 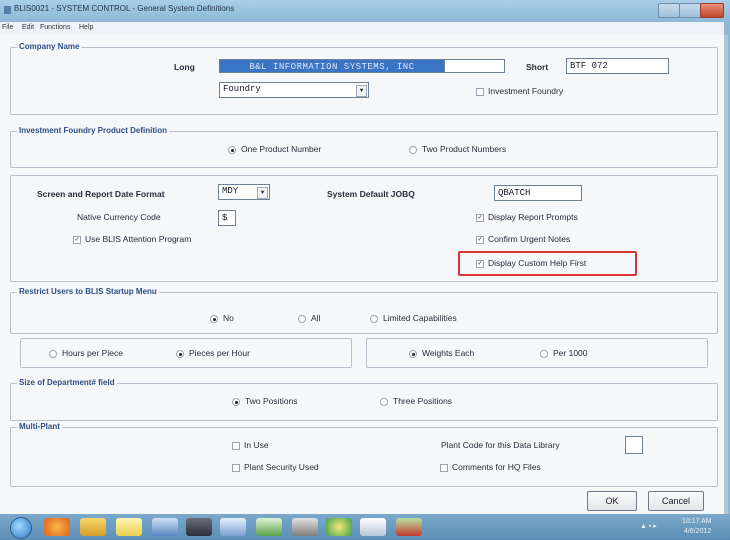 I want to click on company-group-label: Company Name, so click(x=49, y=46).